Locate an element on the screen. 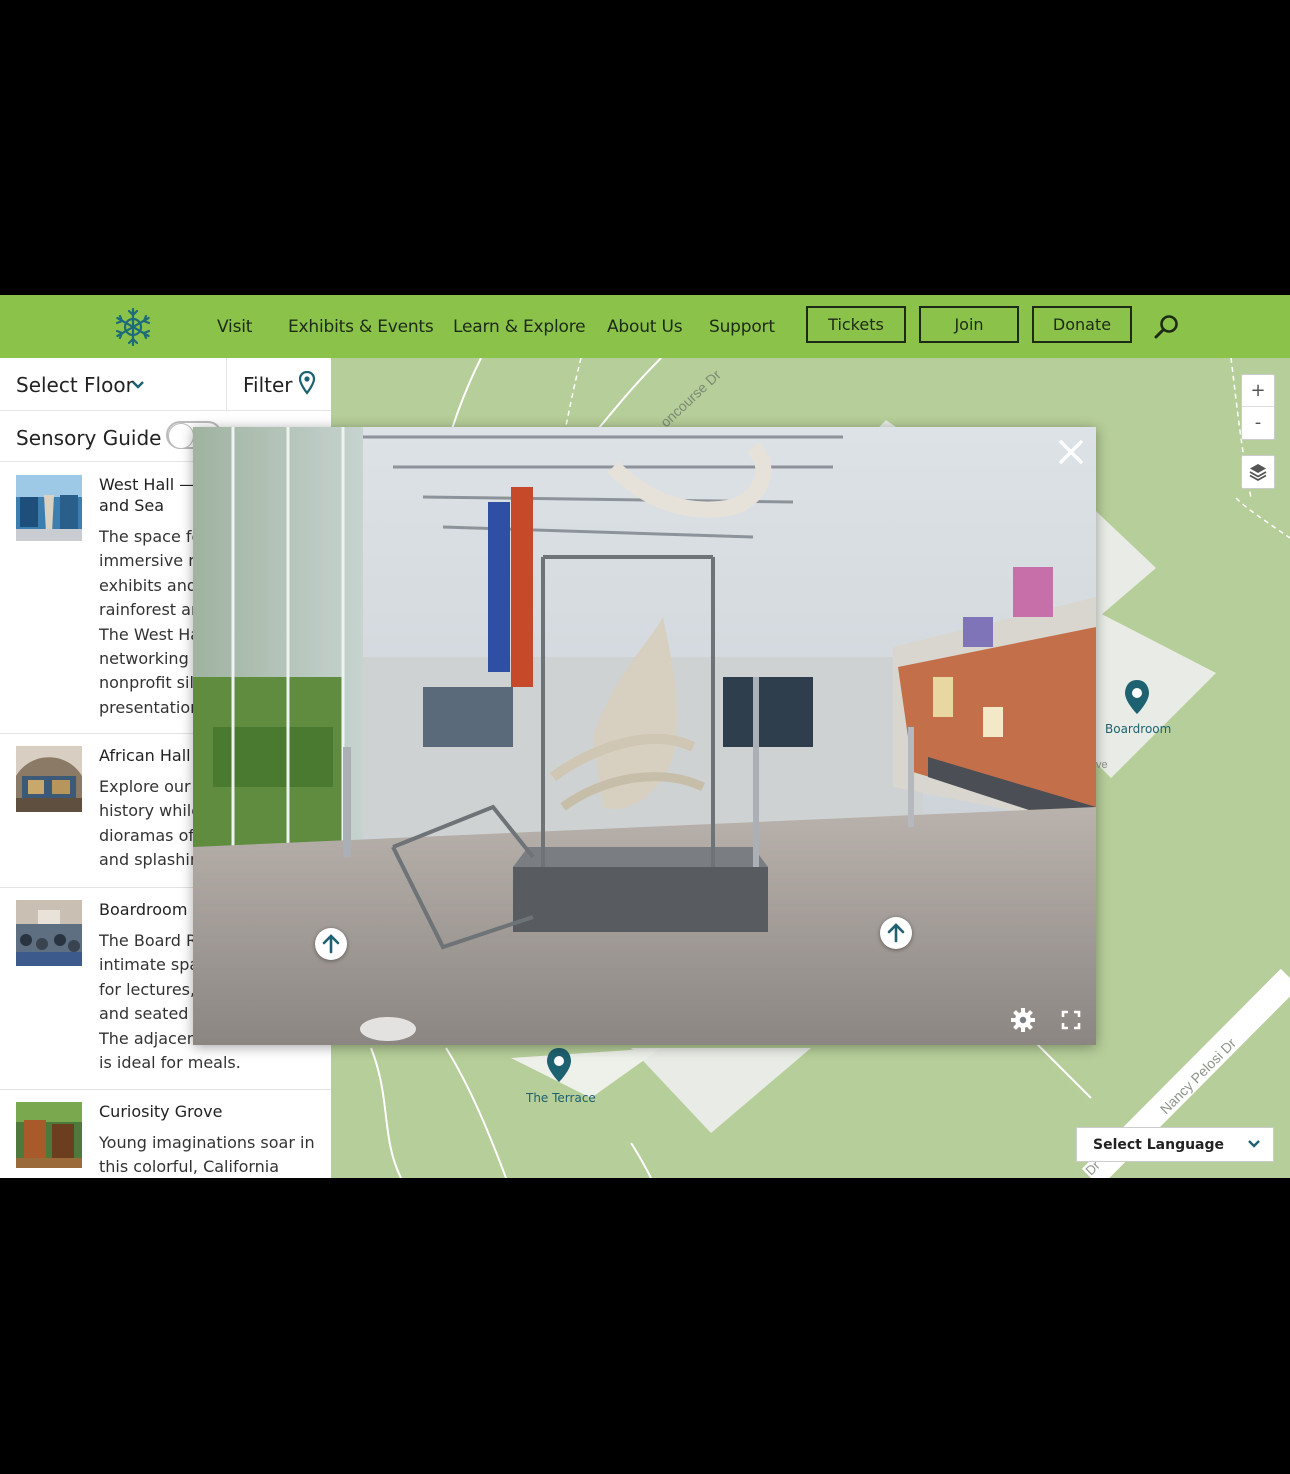 The image size is (1290, 1474). zoom-out-button: - is located at coordinates (1258, 422).